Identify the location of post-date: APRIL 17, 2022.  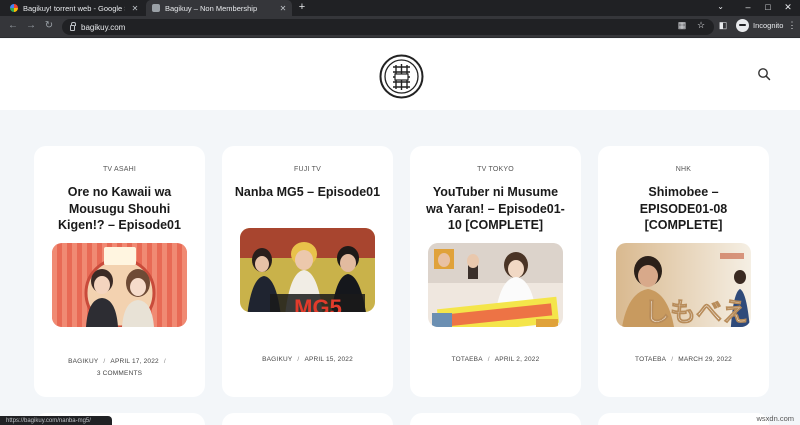
(134, 361).